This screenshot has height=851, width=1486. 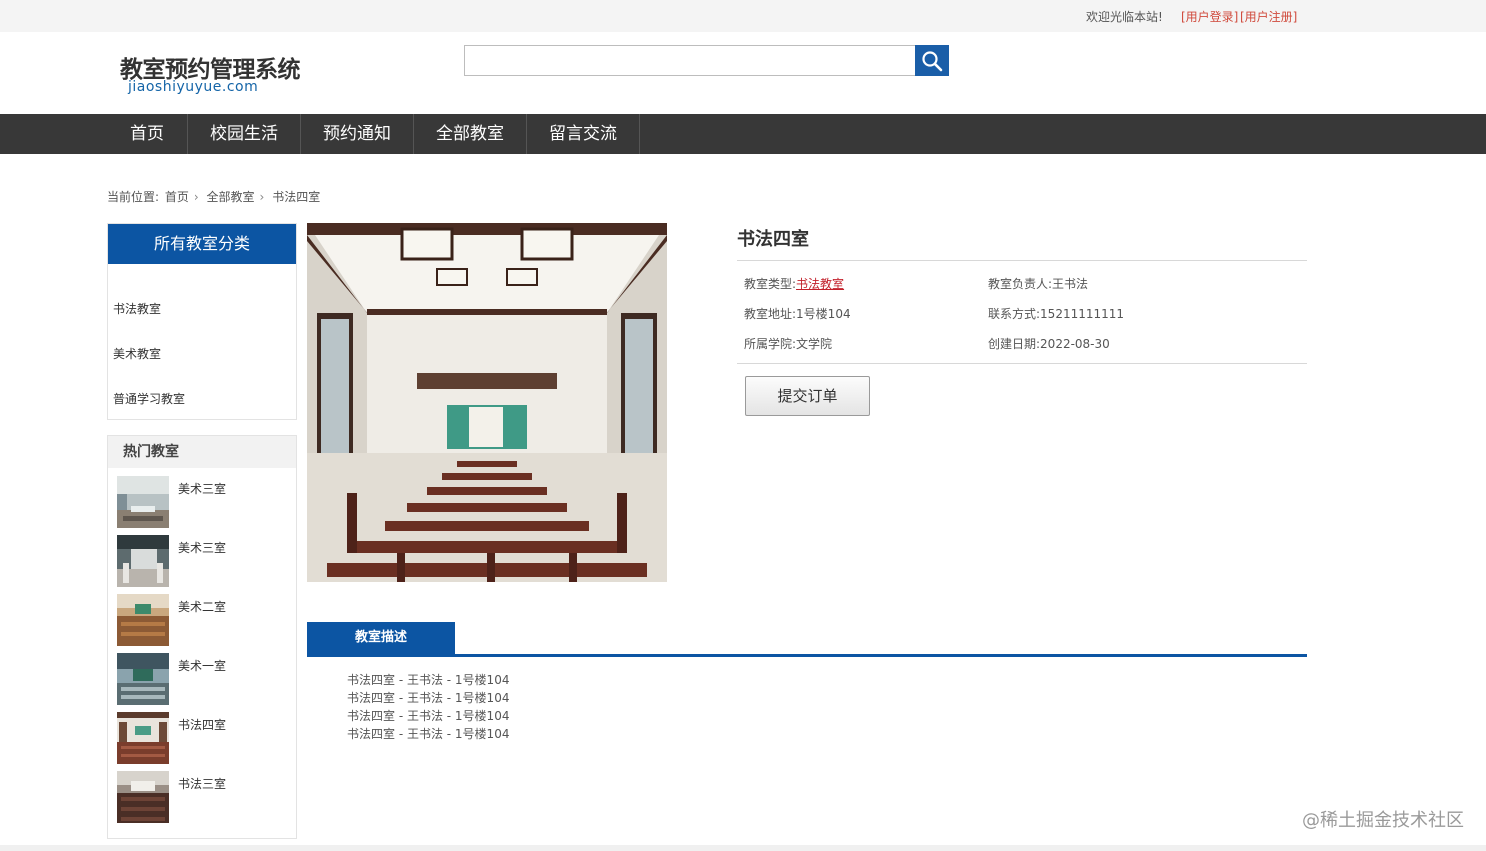 I want to click on hot-classroom-item: 美术二室, so click(x=202, y=620).